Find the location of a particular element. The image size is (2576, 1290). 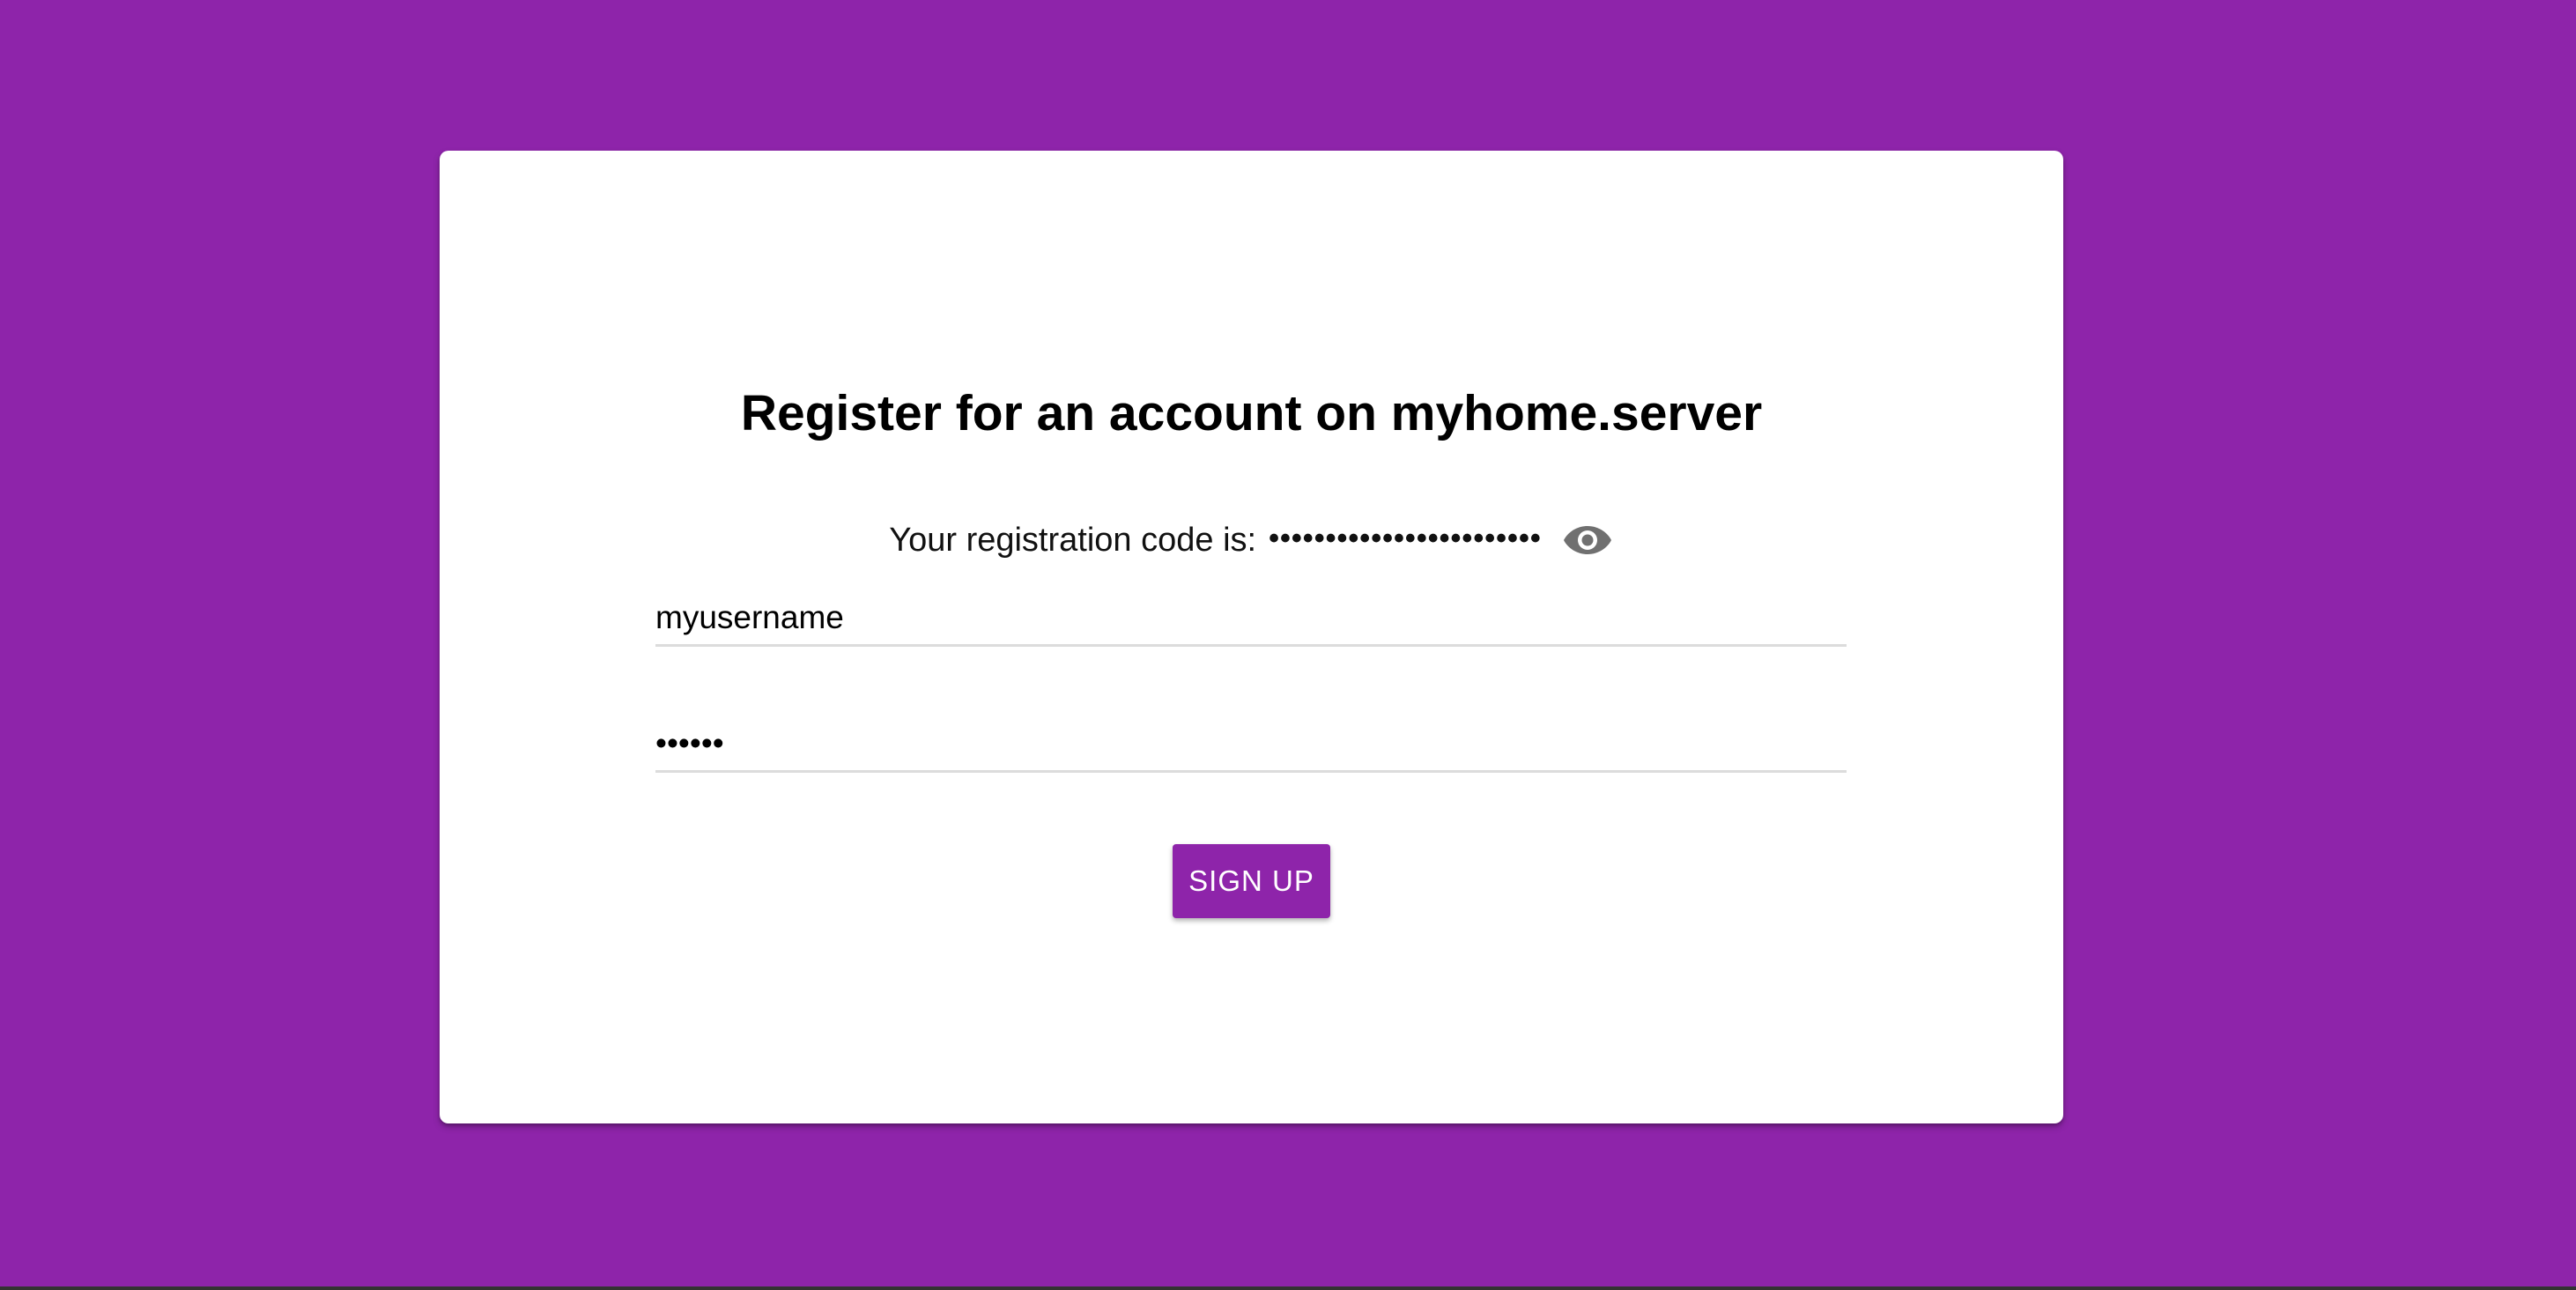

registration-code-value: •••••••••••••••••••••••• is located at coordinates (1406, 538).